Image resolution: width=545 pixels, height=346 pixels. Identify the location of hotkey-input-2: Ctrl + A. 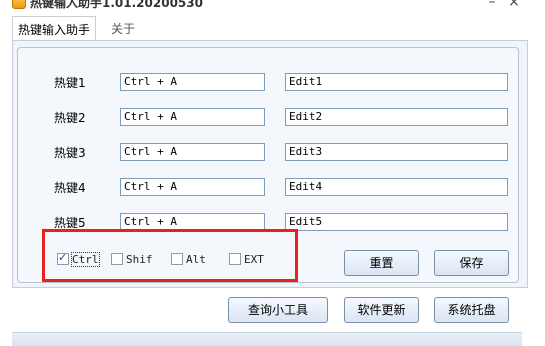
(192, 117).